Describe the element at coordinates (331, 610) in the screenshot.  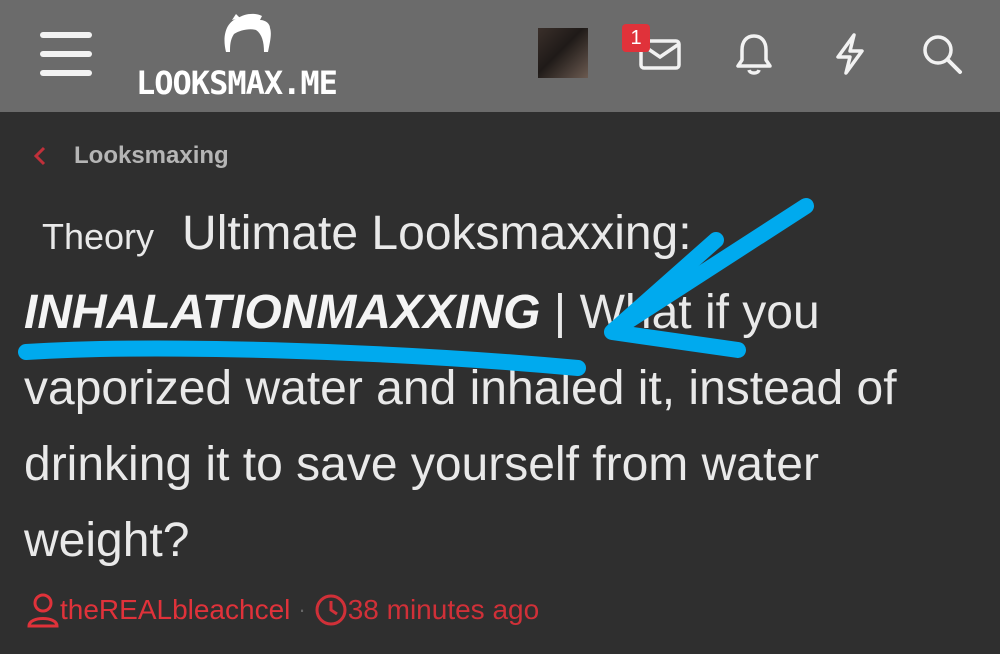
I see `clock-icon` at that location.